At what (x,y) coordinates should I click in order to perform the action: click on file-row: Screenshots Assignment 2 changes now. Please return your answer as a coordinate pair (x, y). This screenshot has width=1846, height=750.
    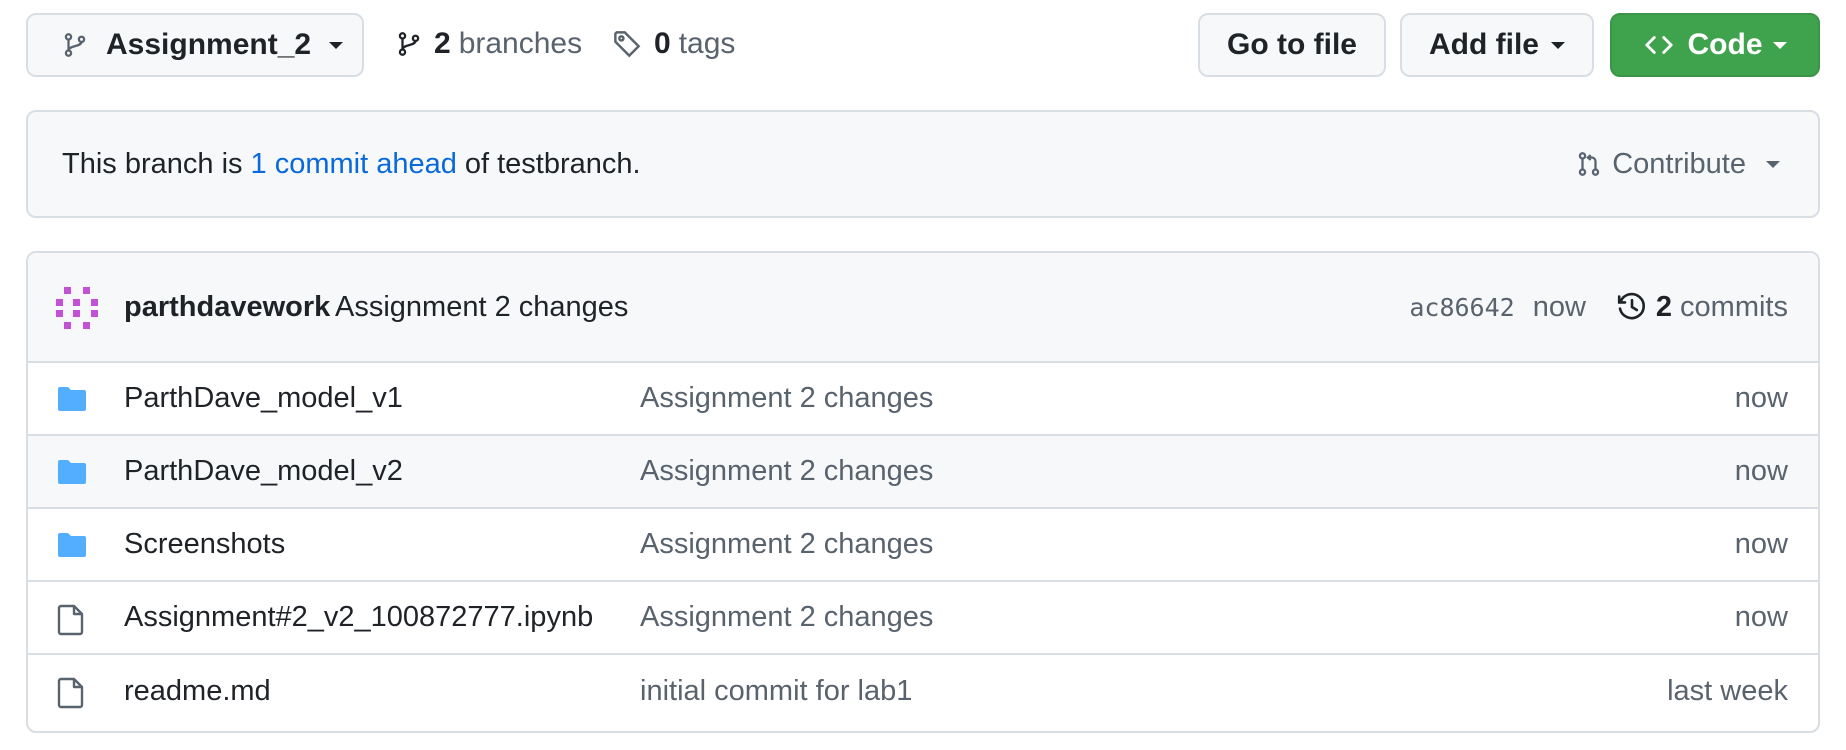
    Looking at the image, I should click on (923, 545).